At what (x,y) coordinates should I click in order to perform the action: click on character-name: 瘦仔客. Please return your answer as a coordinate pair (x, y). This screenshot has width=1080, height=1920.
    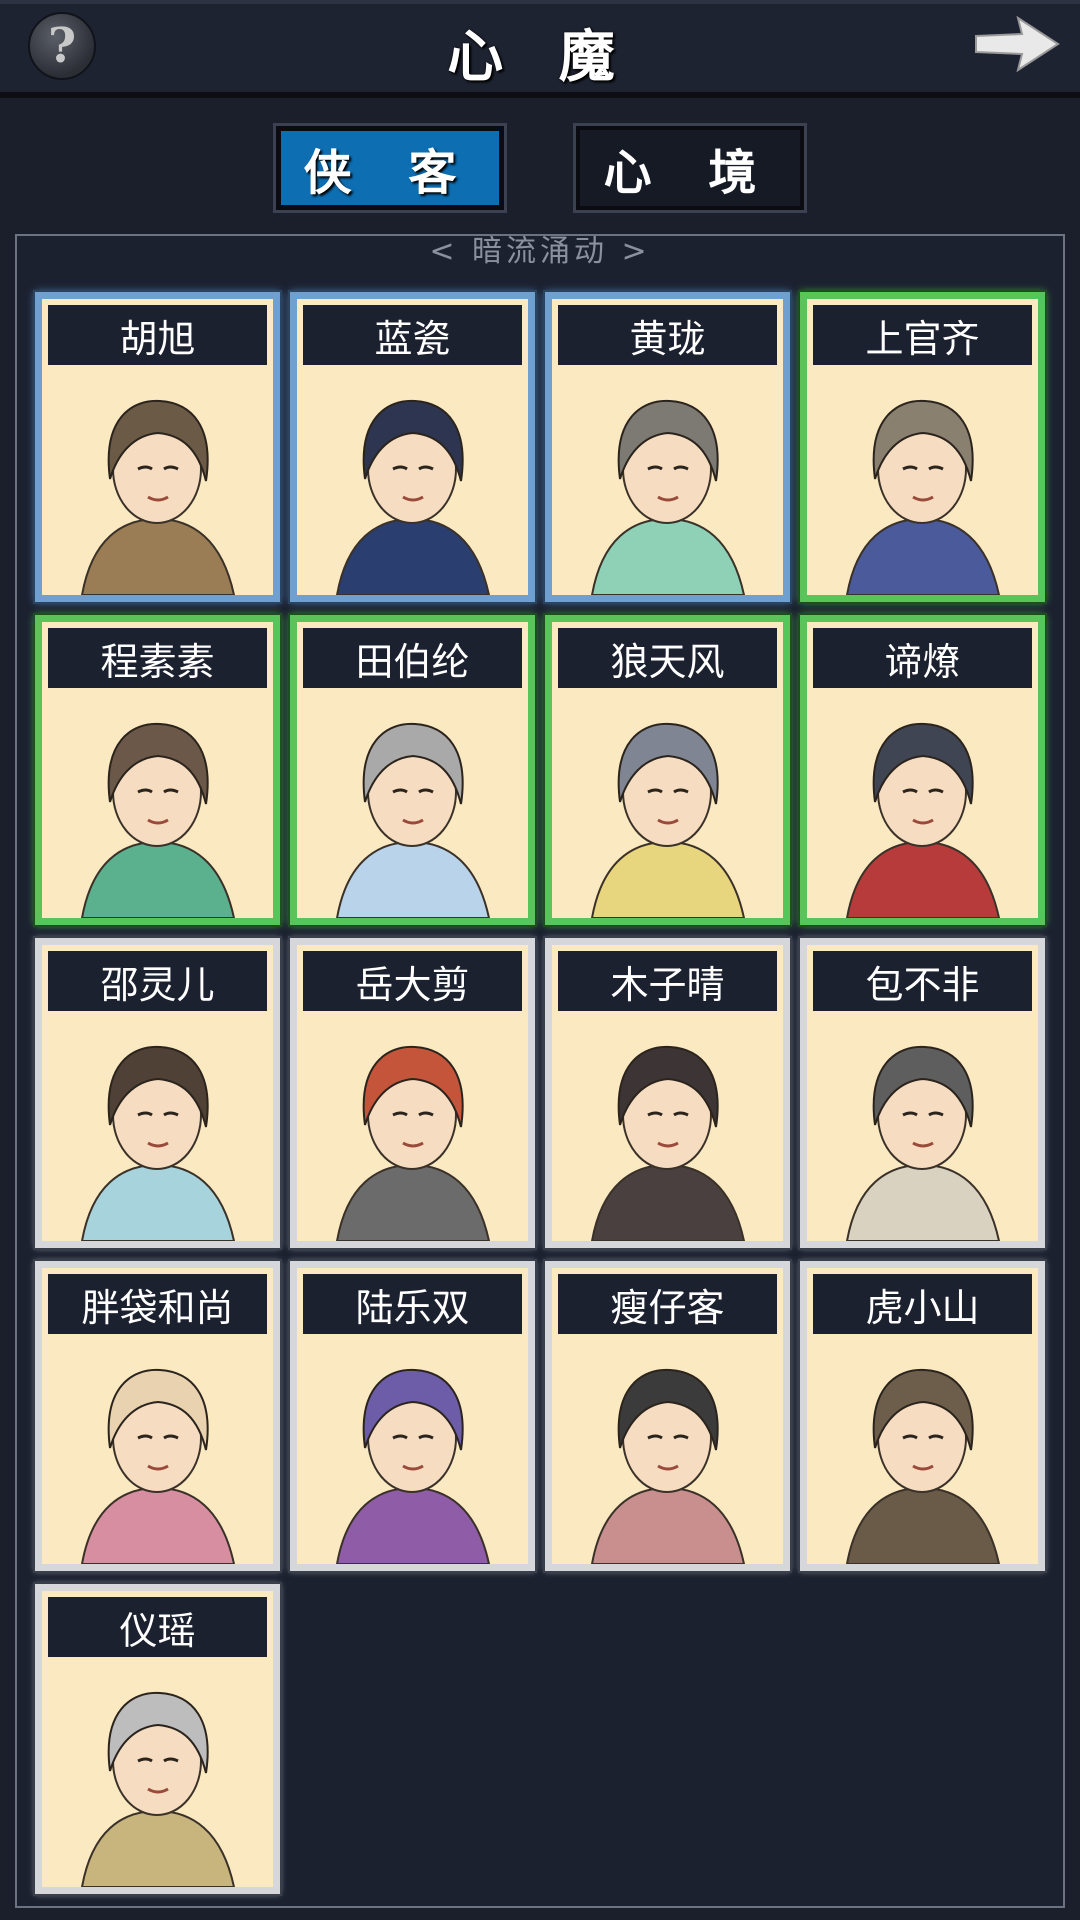
    Looking at the image, I should click on (667, 1304).